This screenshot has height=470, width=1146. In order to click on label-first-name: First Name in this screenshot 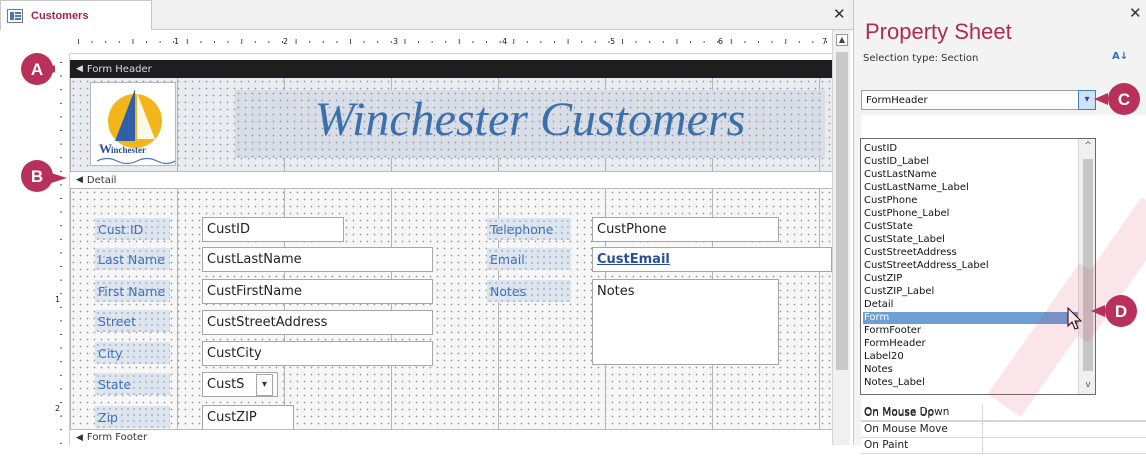, I will do `click(132, 291)`.